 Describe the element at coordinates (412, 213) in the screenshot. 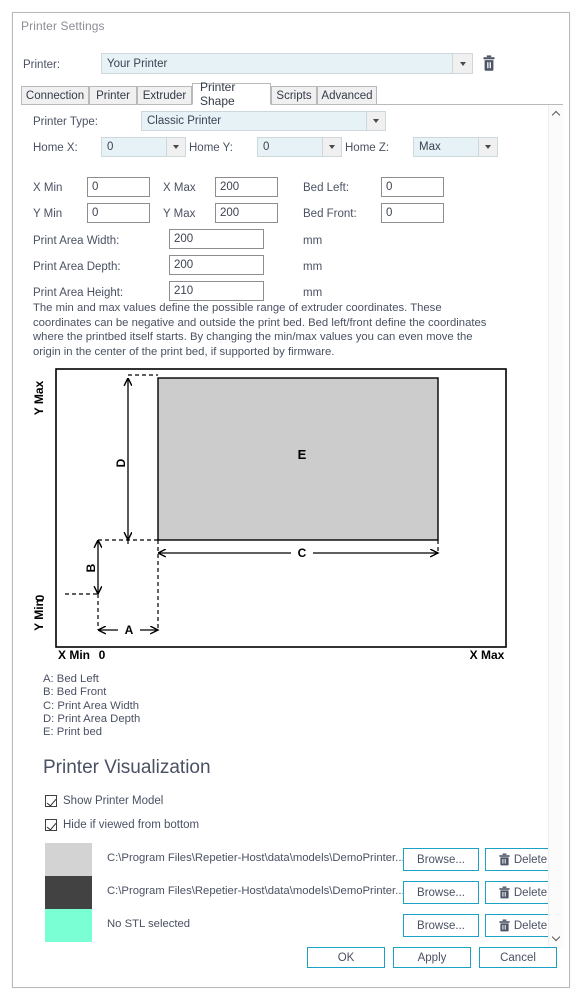

I see `bed-front-input: 0` at that location.